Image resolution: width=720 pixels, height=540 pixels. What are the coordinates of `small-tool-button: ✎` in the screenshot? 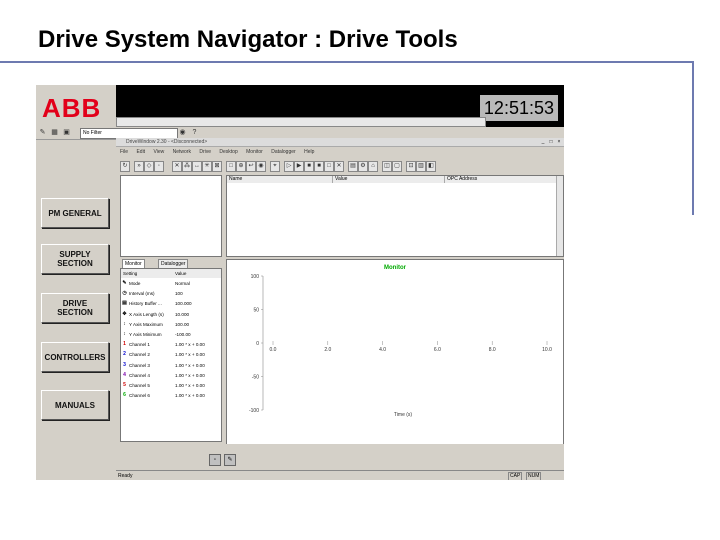 It's located at (230, 460).